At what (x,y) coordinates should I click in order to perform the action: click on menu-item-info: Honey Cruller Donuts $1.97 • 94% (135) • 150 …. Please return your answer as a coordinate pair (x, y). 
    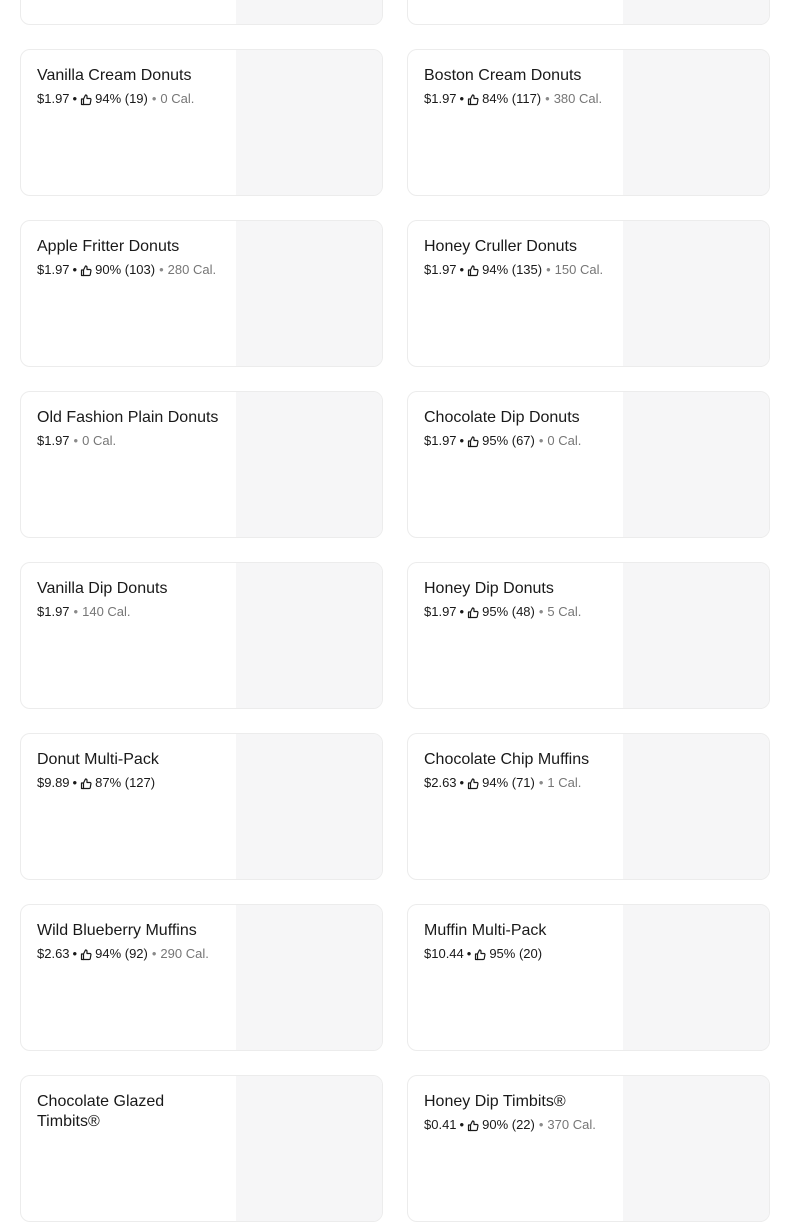
    Looking at the image, I should click on (519, 257).